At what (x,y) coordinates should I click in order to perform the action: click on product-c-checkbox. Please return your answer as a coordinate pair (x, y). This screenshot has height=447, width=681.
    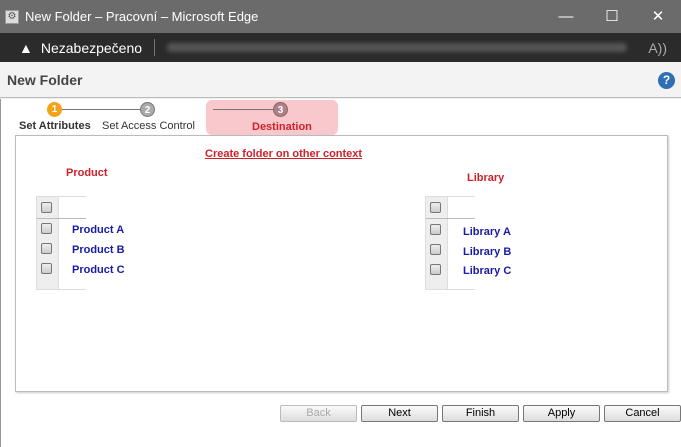
    Looking at the image, I should click on (46, 268).